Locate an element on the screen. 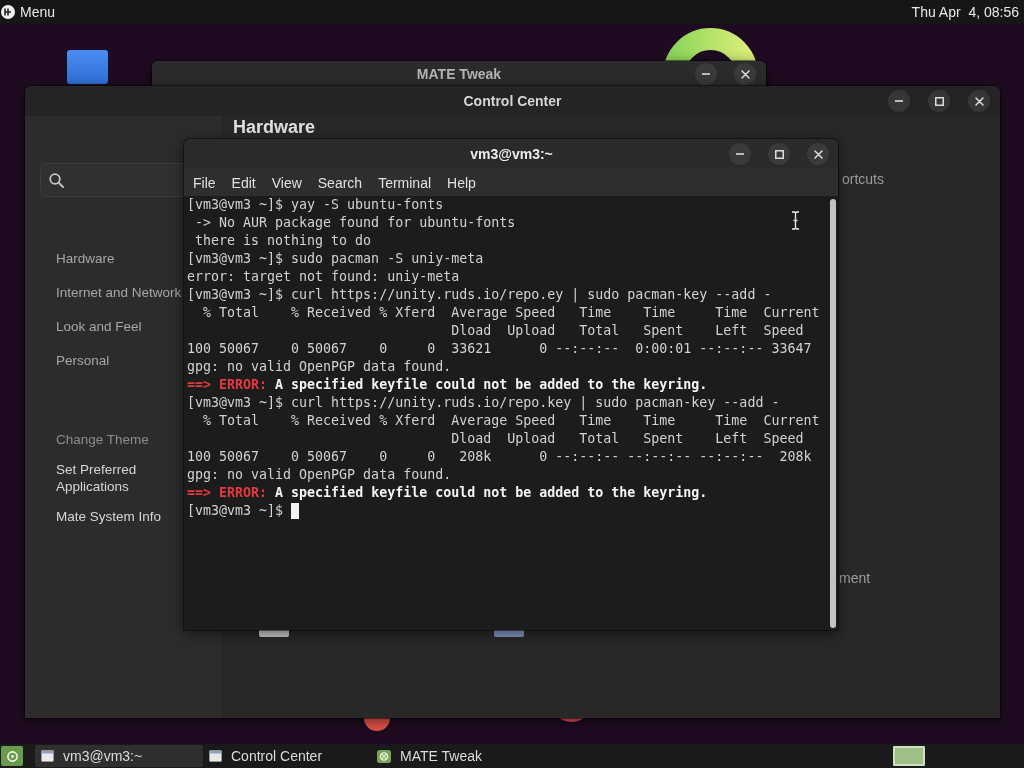 The image size is (1024, 768). terminal-line: error: target not found: uniy-meta is located at coordinates (323, 277).